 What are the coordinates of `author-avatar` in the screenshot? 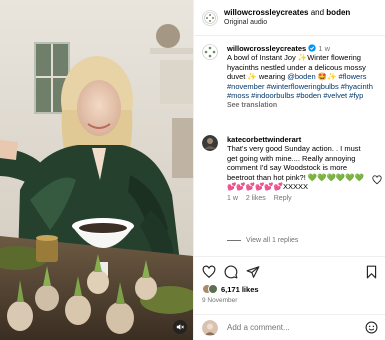 It's located at (210, 17).